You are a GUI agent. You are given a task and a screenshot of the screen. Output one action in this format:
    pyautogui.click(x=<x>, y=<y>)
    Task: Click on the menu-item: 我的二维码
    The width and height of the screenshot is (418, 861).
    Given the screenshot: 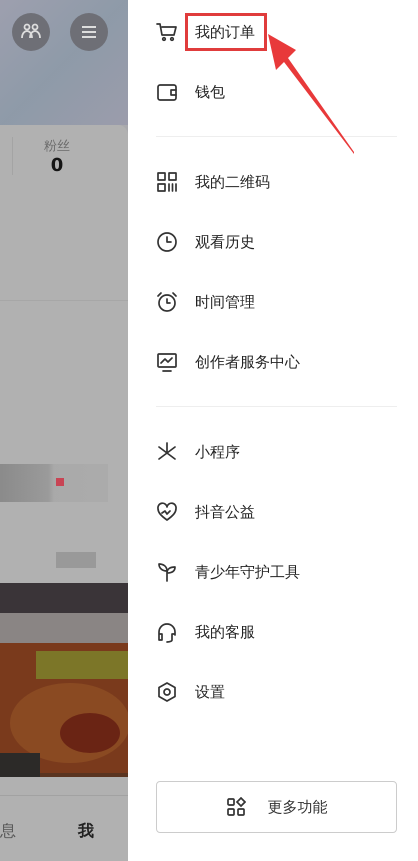 What is the action you would take?
    pyautogui.click(x=232, y=182)
    